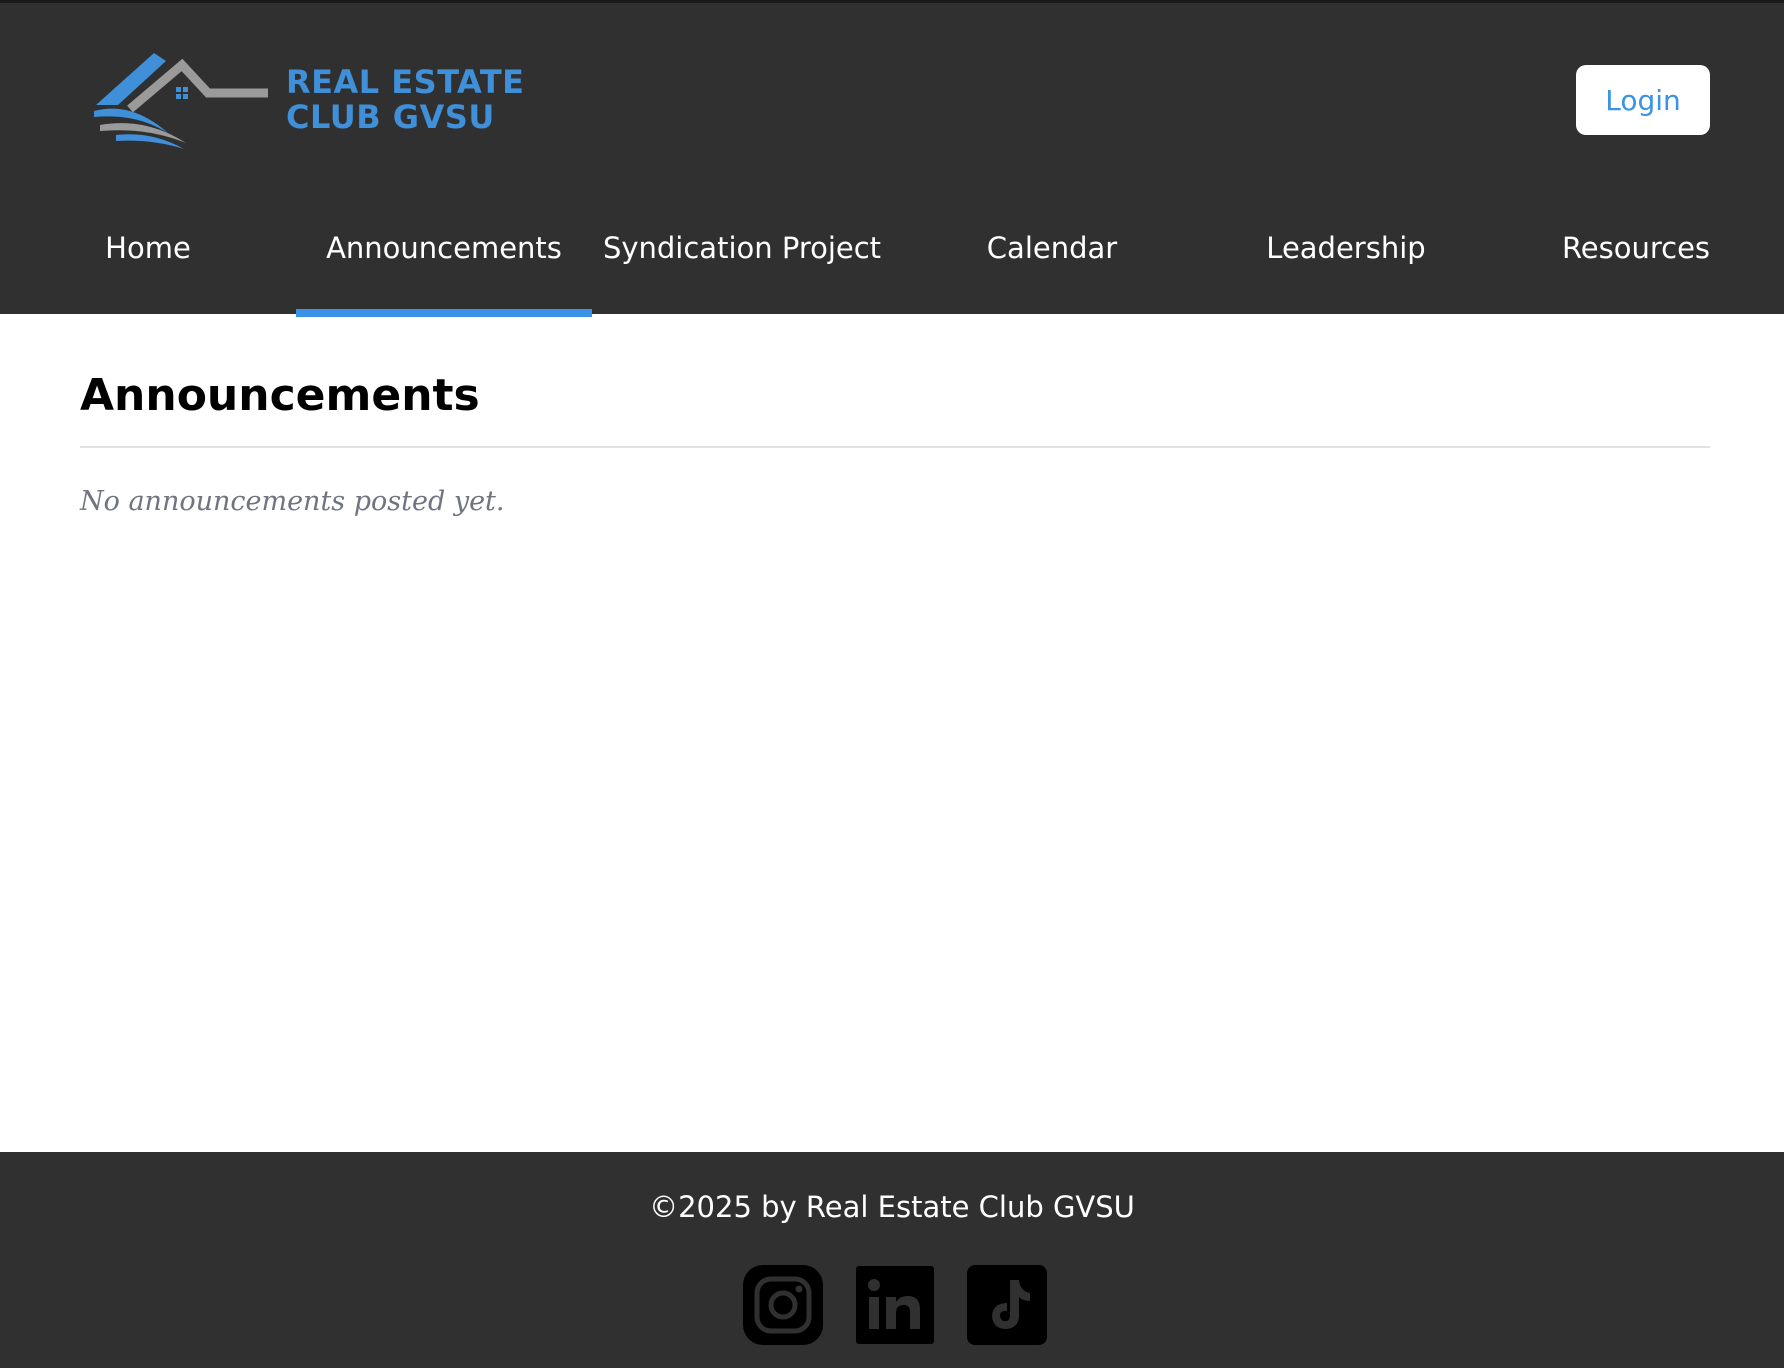 The width and height of the screenshot is (1784, 1368). Describe the element at coordinates (892, 1207) in the screenshot. I see `copyright-text: ©2025 by Real Estate Club GVSU` at that location.